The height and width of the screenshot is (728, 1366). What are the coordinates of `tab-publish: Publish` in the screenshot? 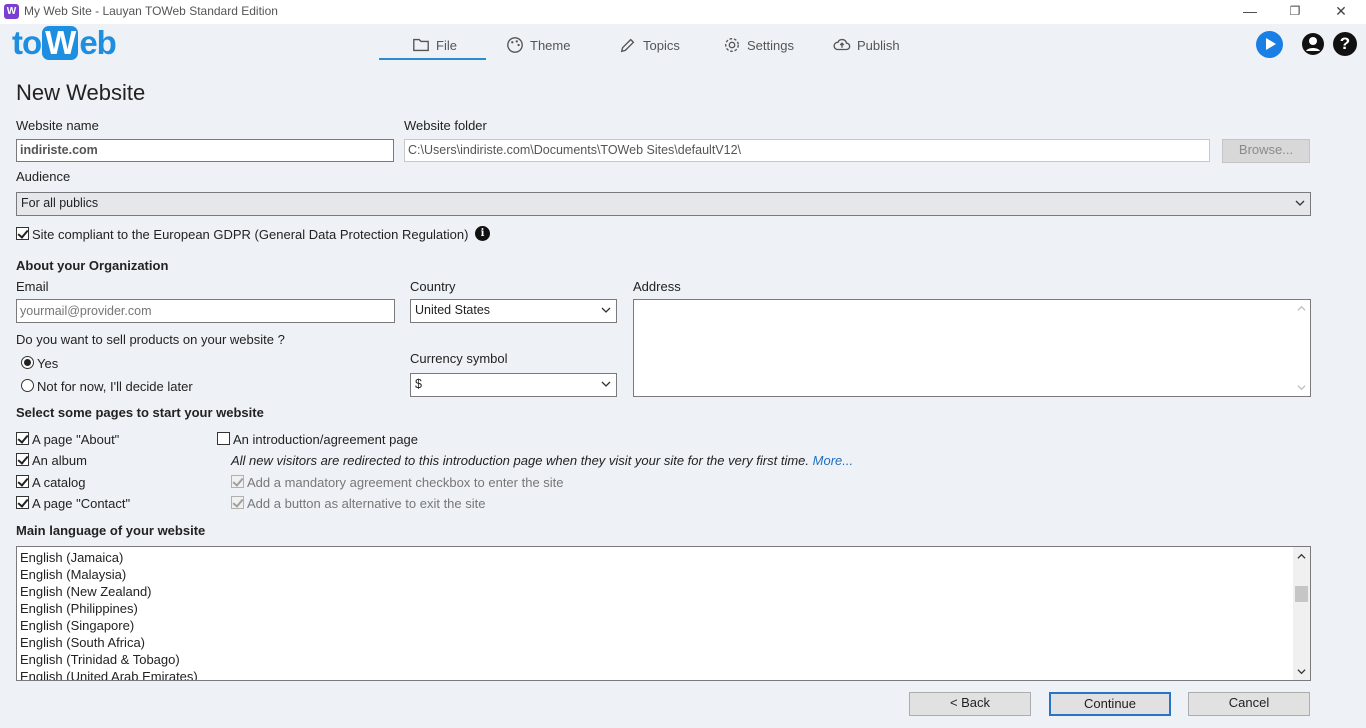 It's located at (866, 45).